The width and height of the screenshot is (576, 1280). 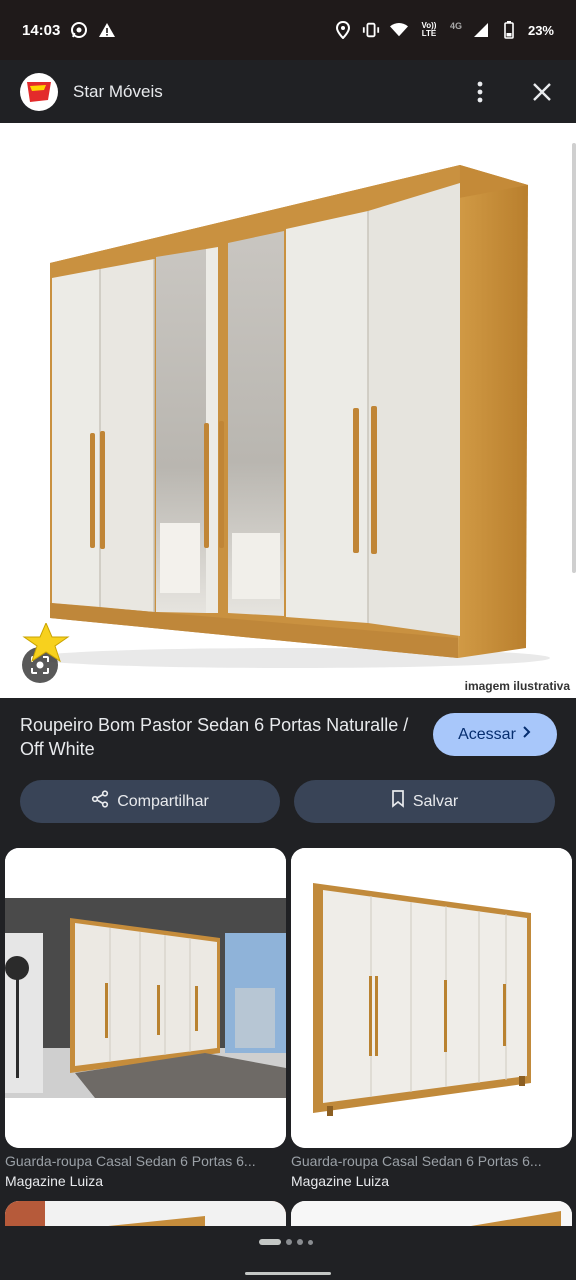 What do you see at coordinates (39, 91) in the screenshot?
I see `site-logo` at bounding box center [39, 91].